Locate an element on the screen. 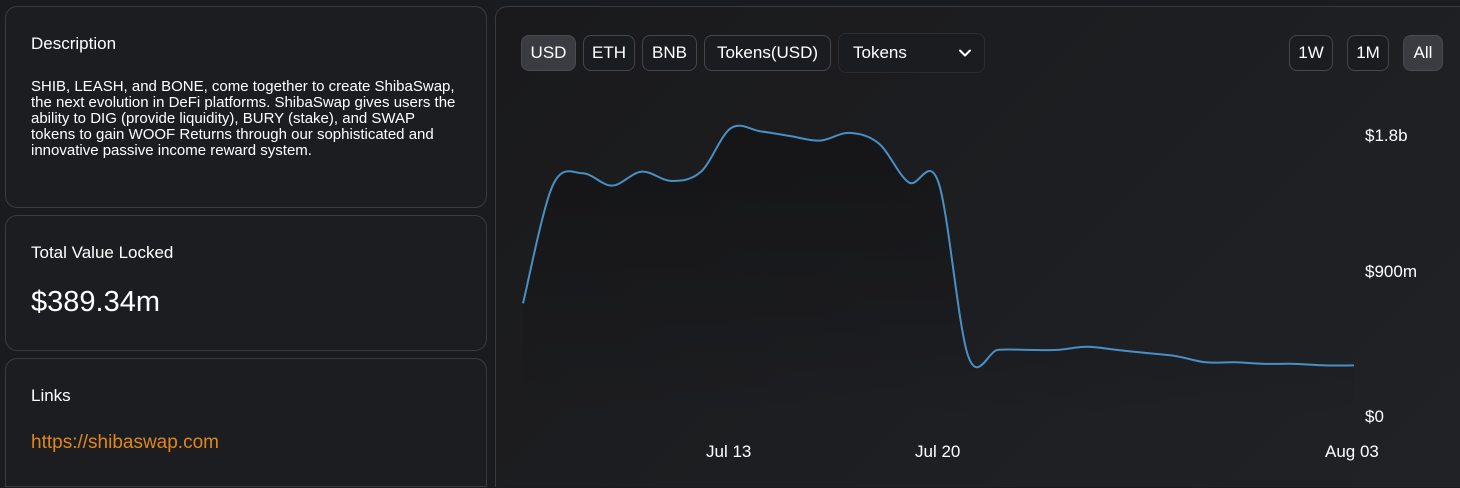  x-tick-label: Jul 13 is located at coordinates (729, 451).